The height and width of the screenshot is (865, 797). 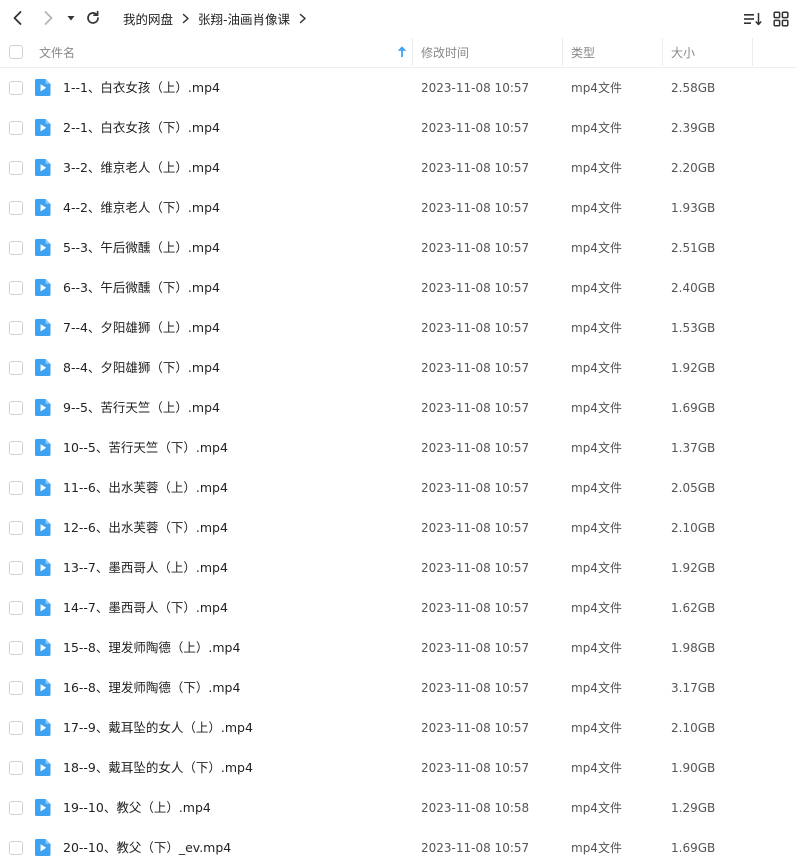 What do you see at coordinates (141, 288) in the screenshot?
I see `file-name: 6--3、午后微醺（下）.mp4` at bounding box center [141, 288].